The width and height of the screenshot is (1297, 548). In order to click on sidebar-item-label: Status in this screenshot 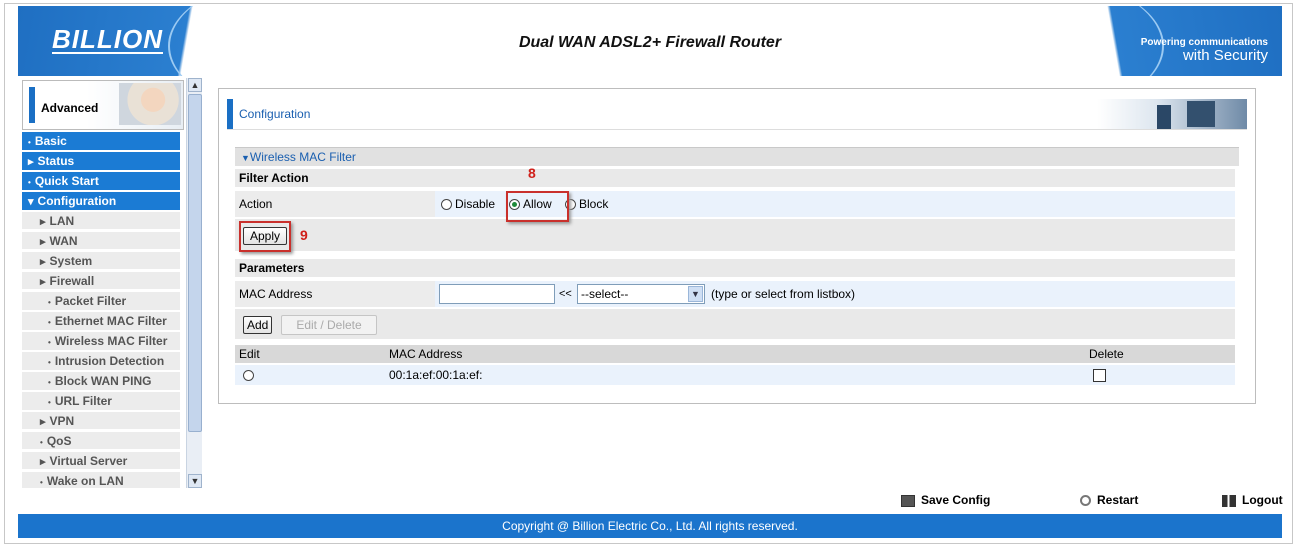, I will do `click(56, 161)`.